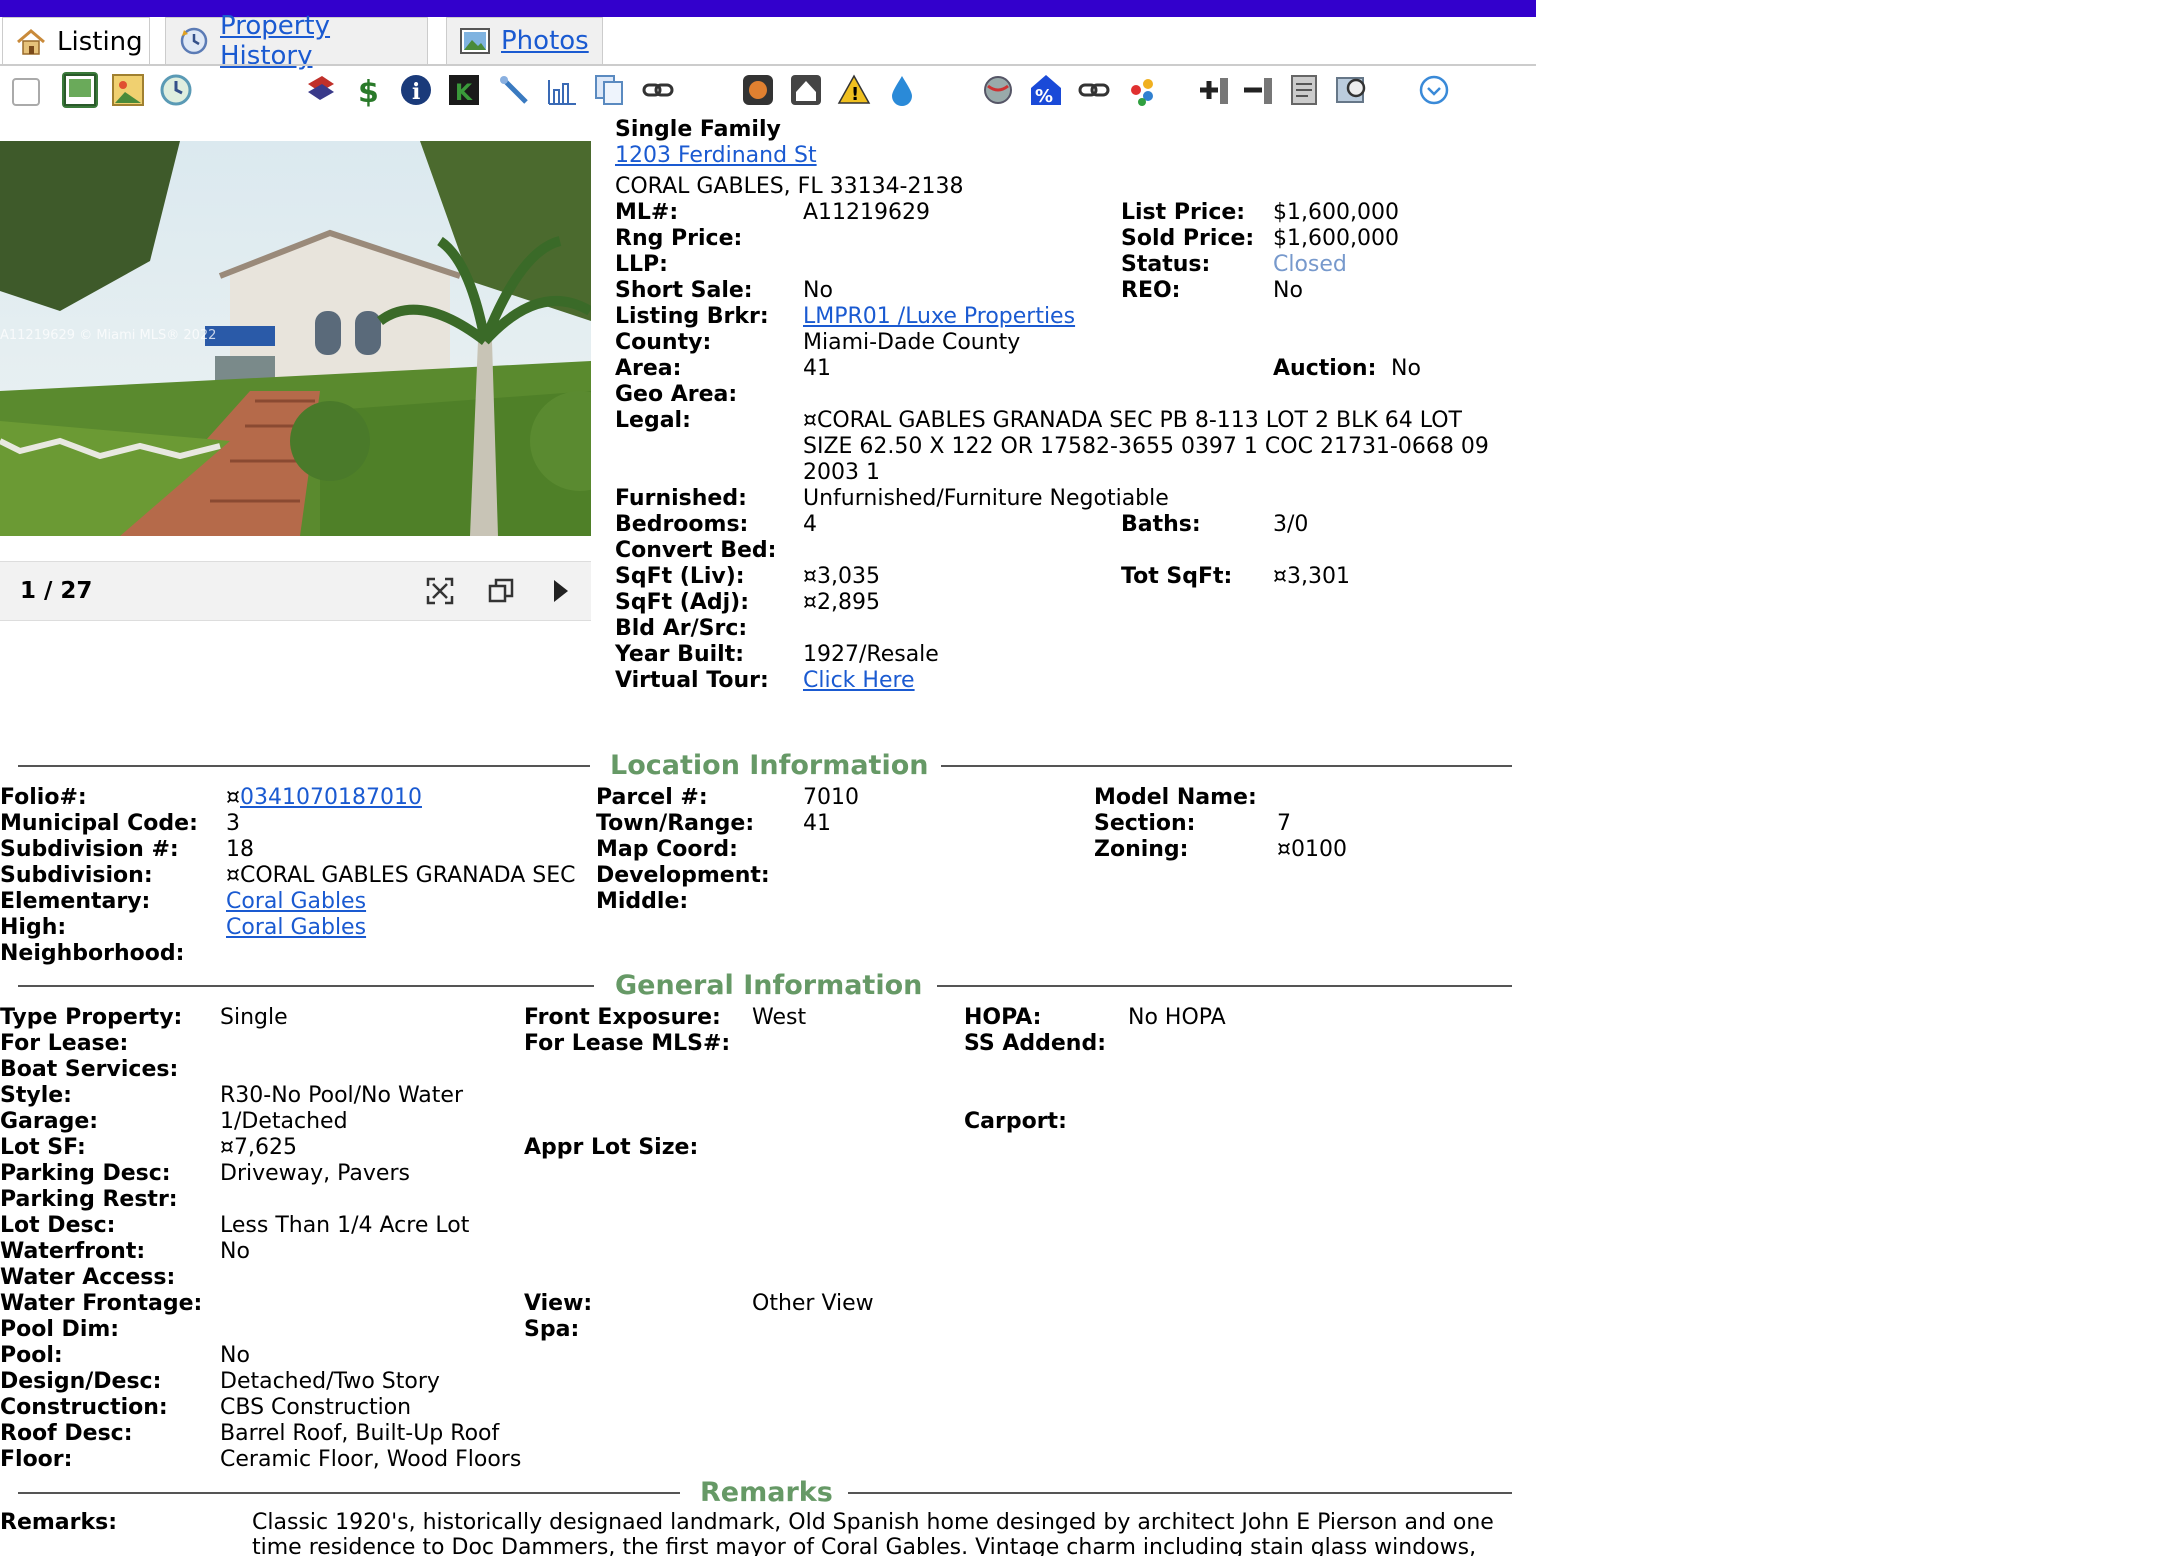  What do you see at coordinates (817, 368) in the screenshot?
I see `value-area: 41` at bounding box center [817, 368].